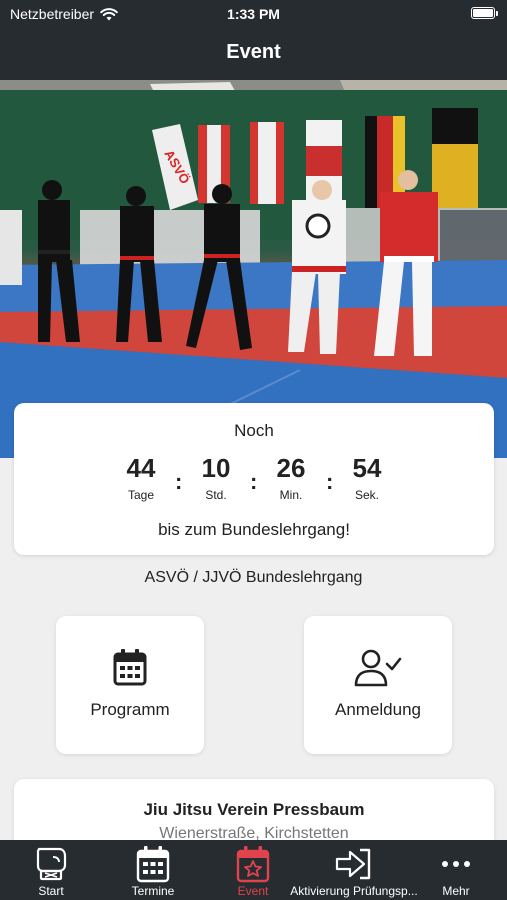 The image size is (507, 900). What do you see at coordinates (378, 670) in the screenshot?
I see `user-check-icon` at bounding box center [378, 670].